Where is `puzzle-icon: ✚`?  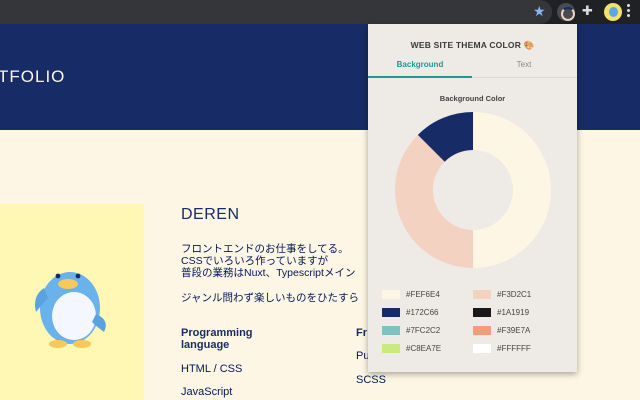 puzzle-icon: ✚ is located at coordinates (587, 12).